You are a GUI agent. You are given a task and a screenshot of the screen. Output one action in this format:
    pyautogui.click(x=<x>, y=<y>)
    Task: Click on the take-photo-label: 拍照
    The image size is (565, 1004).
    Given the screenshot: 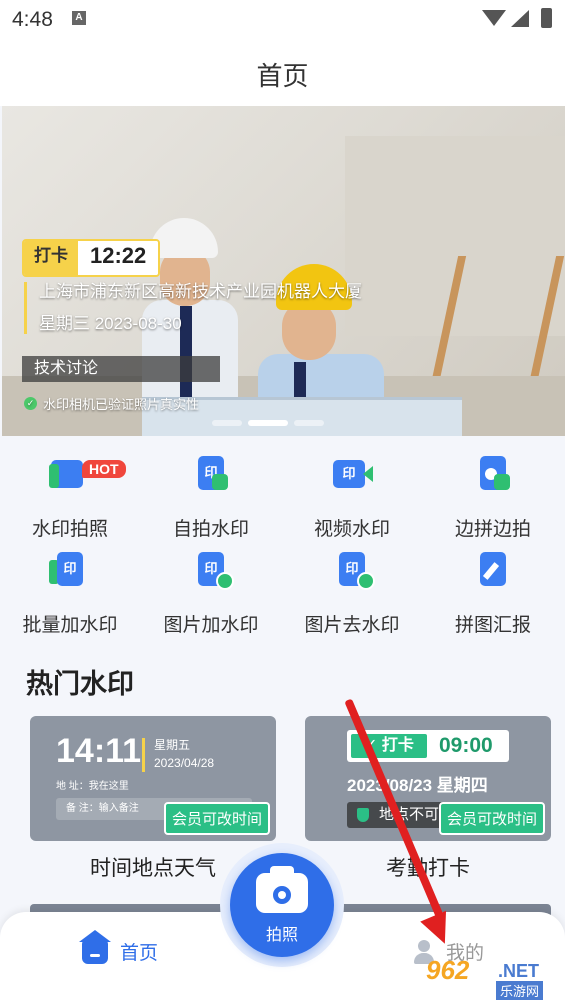 What is the action you would take?
    pyautogui.click(x=281, y=935)
    